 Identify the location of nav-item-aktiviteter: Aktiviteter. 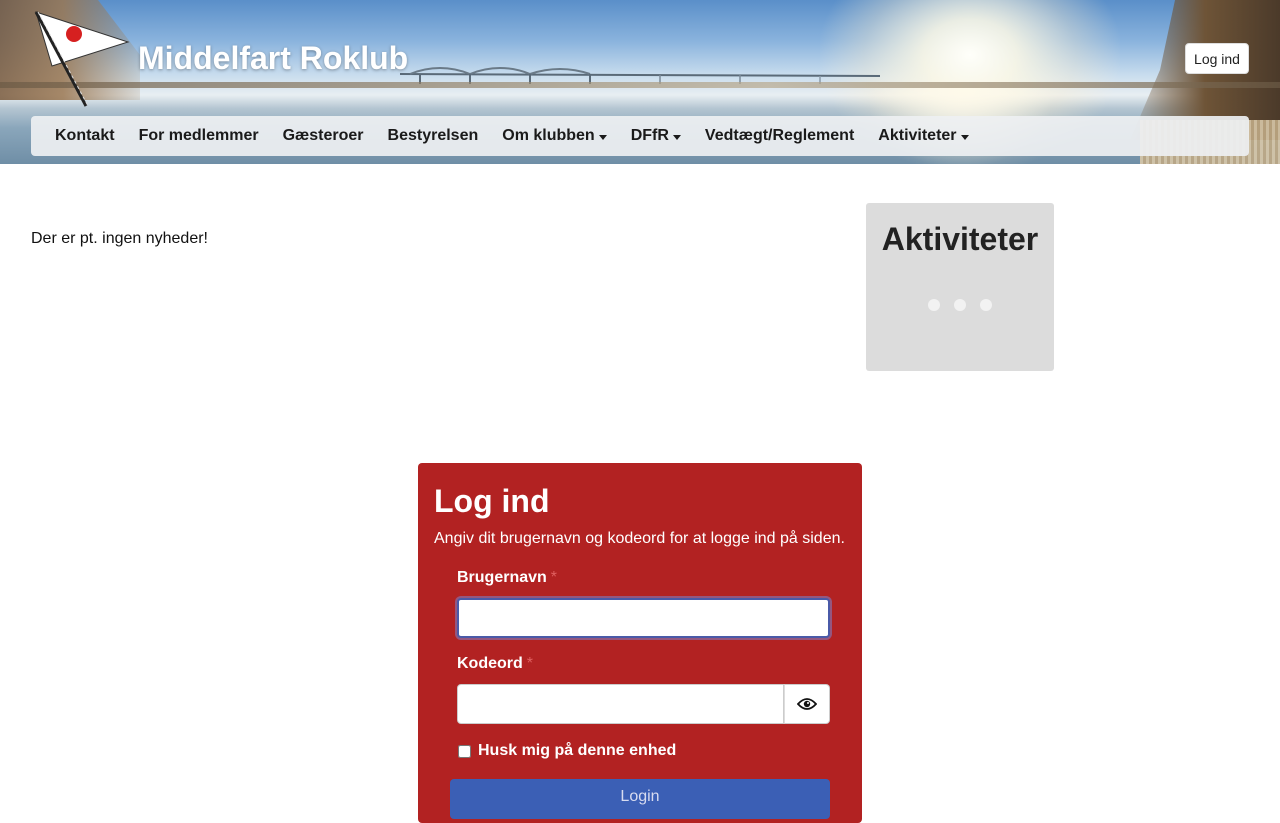
(923, 136).